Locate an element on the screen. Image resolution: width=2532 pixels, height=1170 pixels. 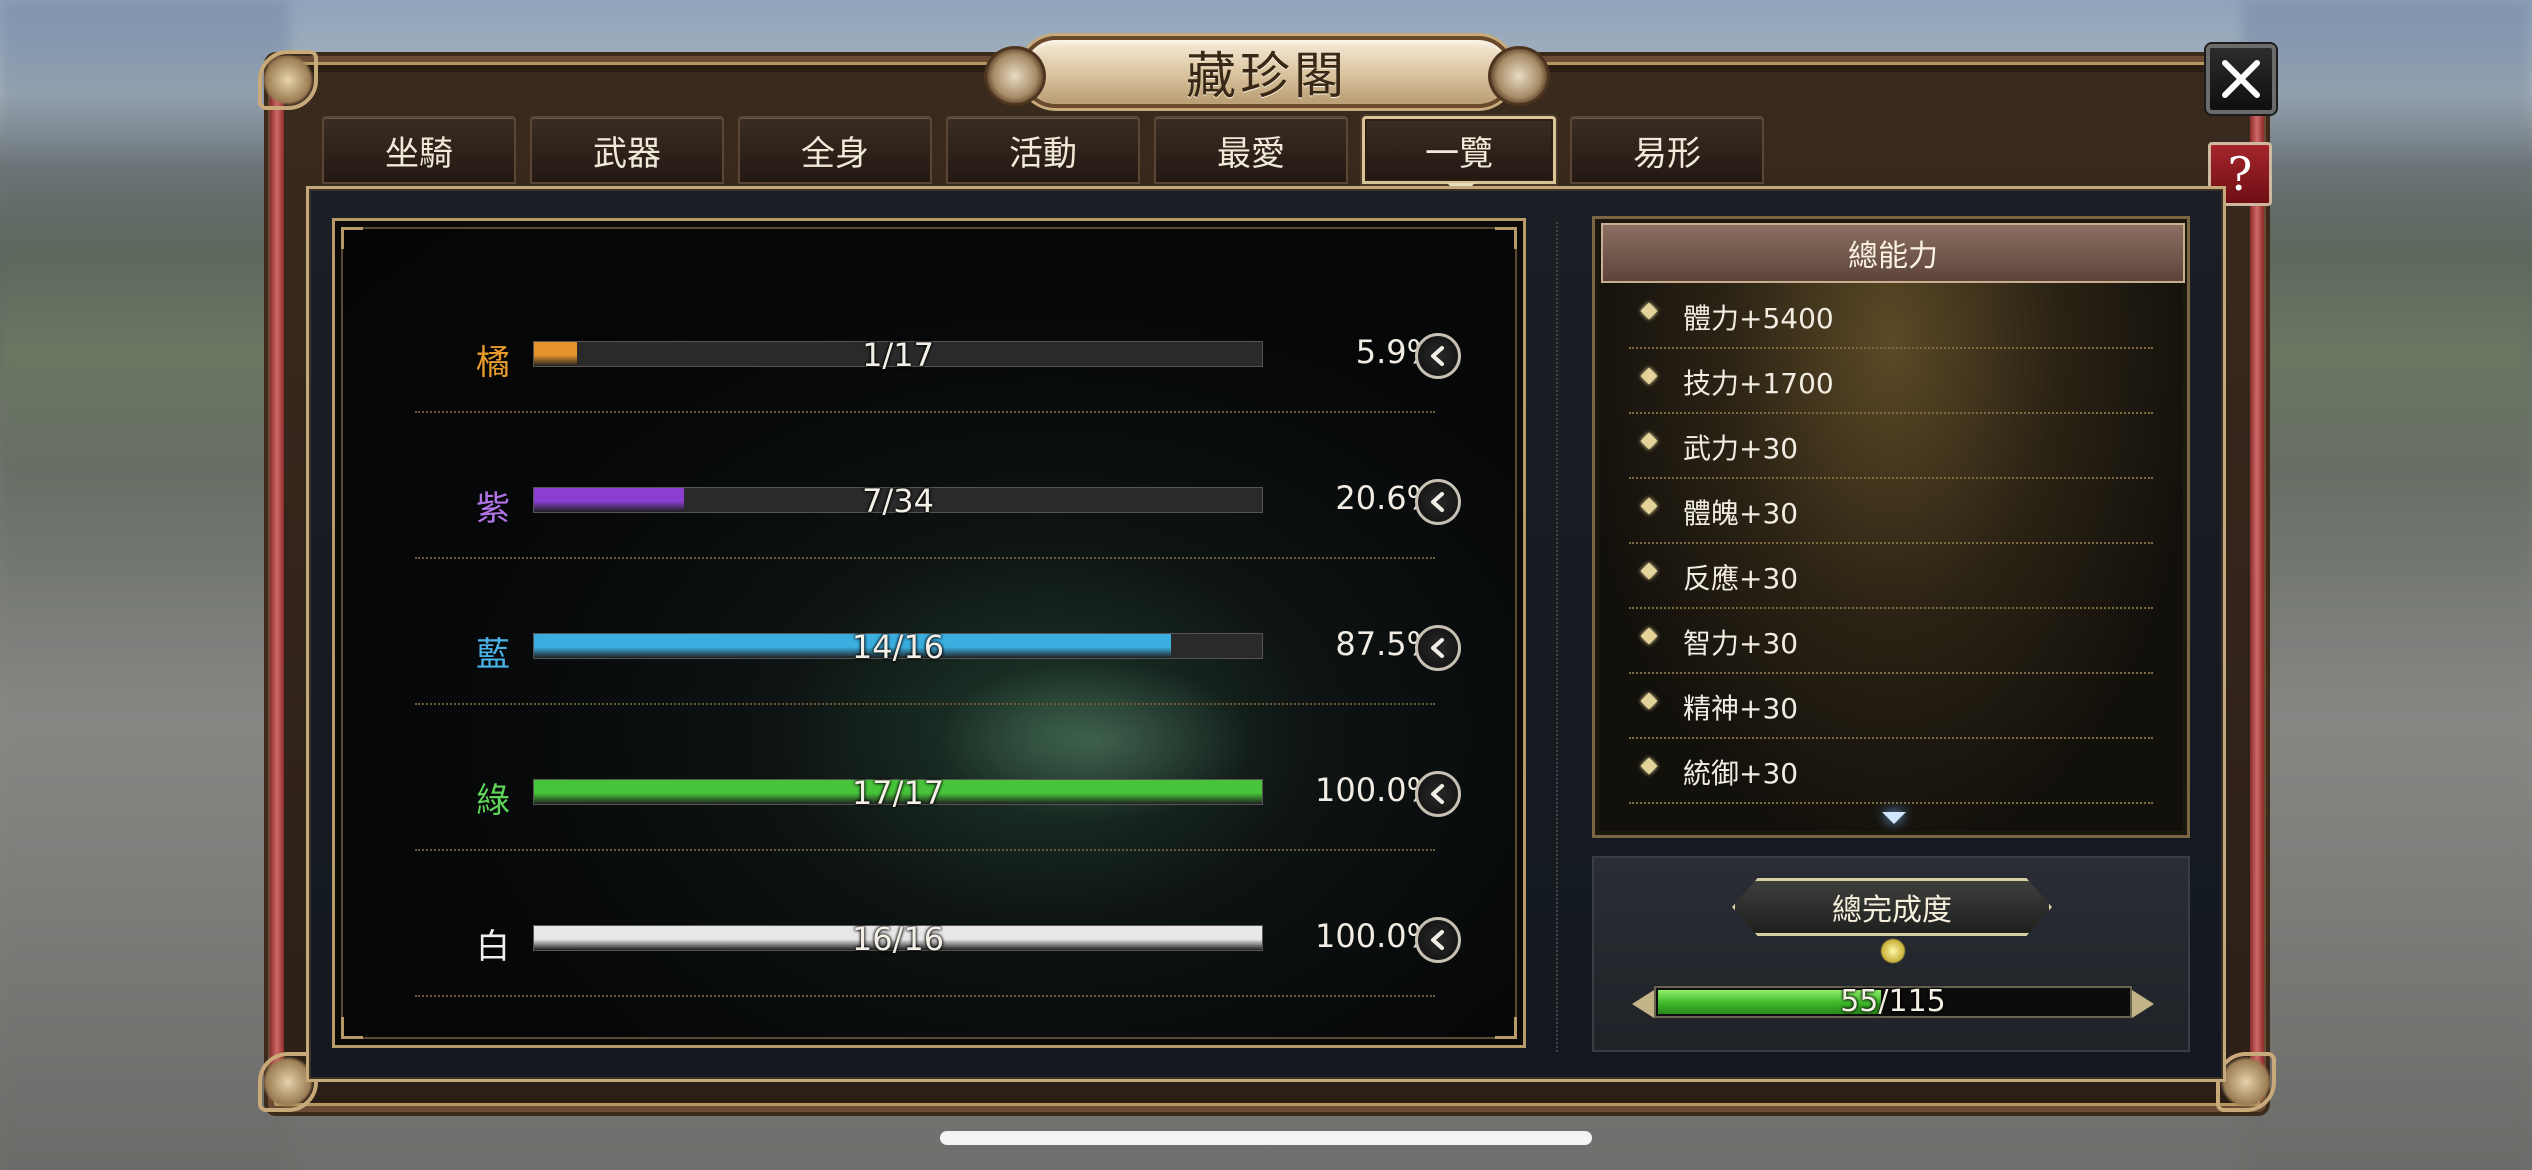
stat-text: 精神+30 is located at coordinates (1741, 708).